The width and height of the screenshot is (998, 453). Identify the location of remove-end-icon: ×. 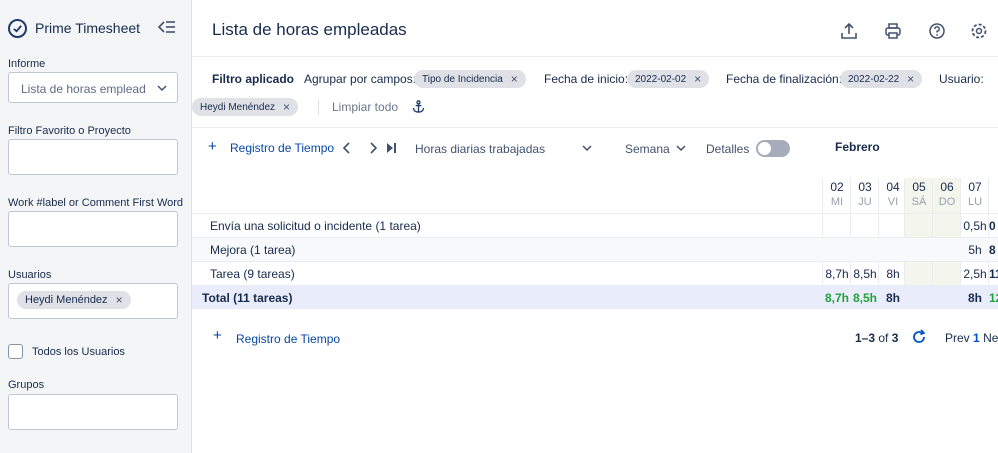
(910, 79).